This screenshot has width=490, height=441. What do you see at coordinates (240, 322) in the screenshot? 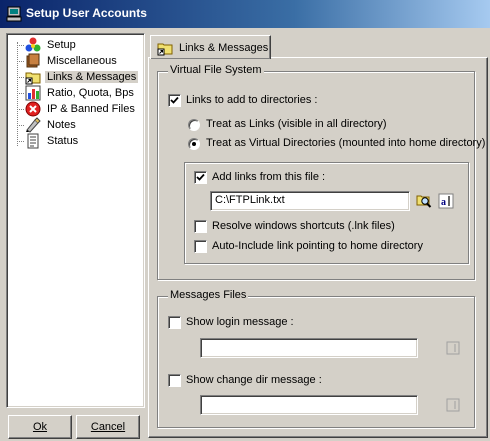
I see `show-login-label: Show login message :` at bounding box center [240, 322].